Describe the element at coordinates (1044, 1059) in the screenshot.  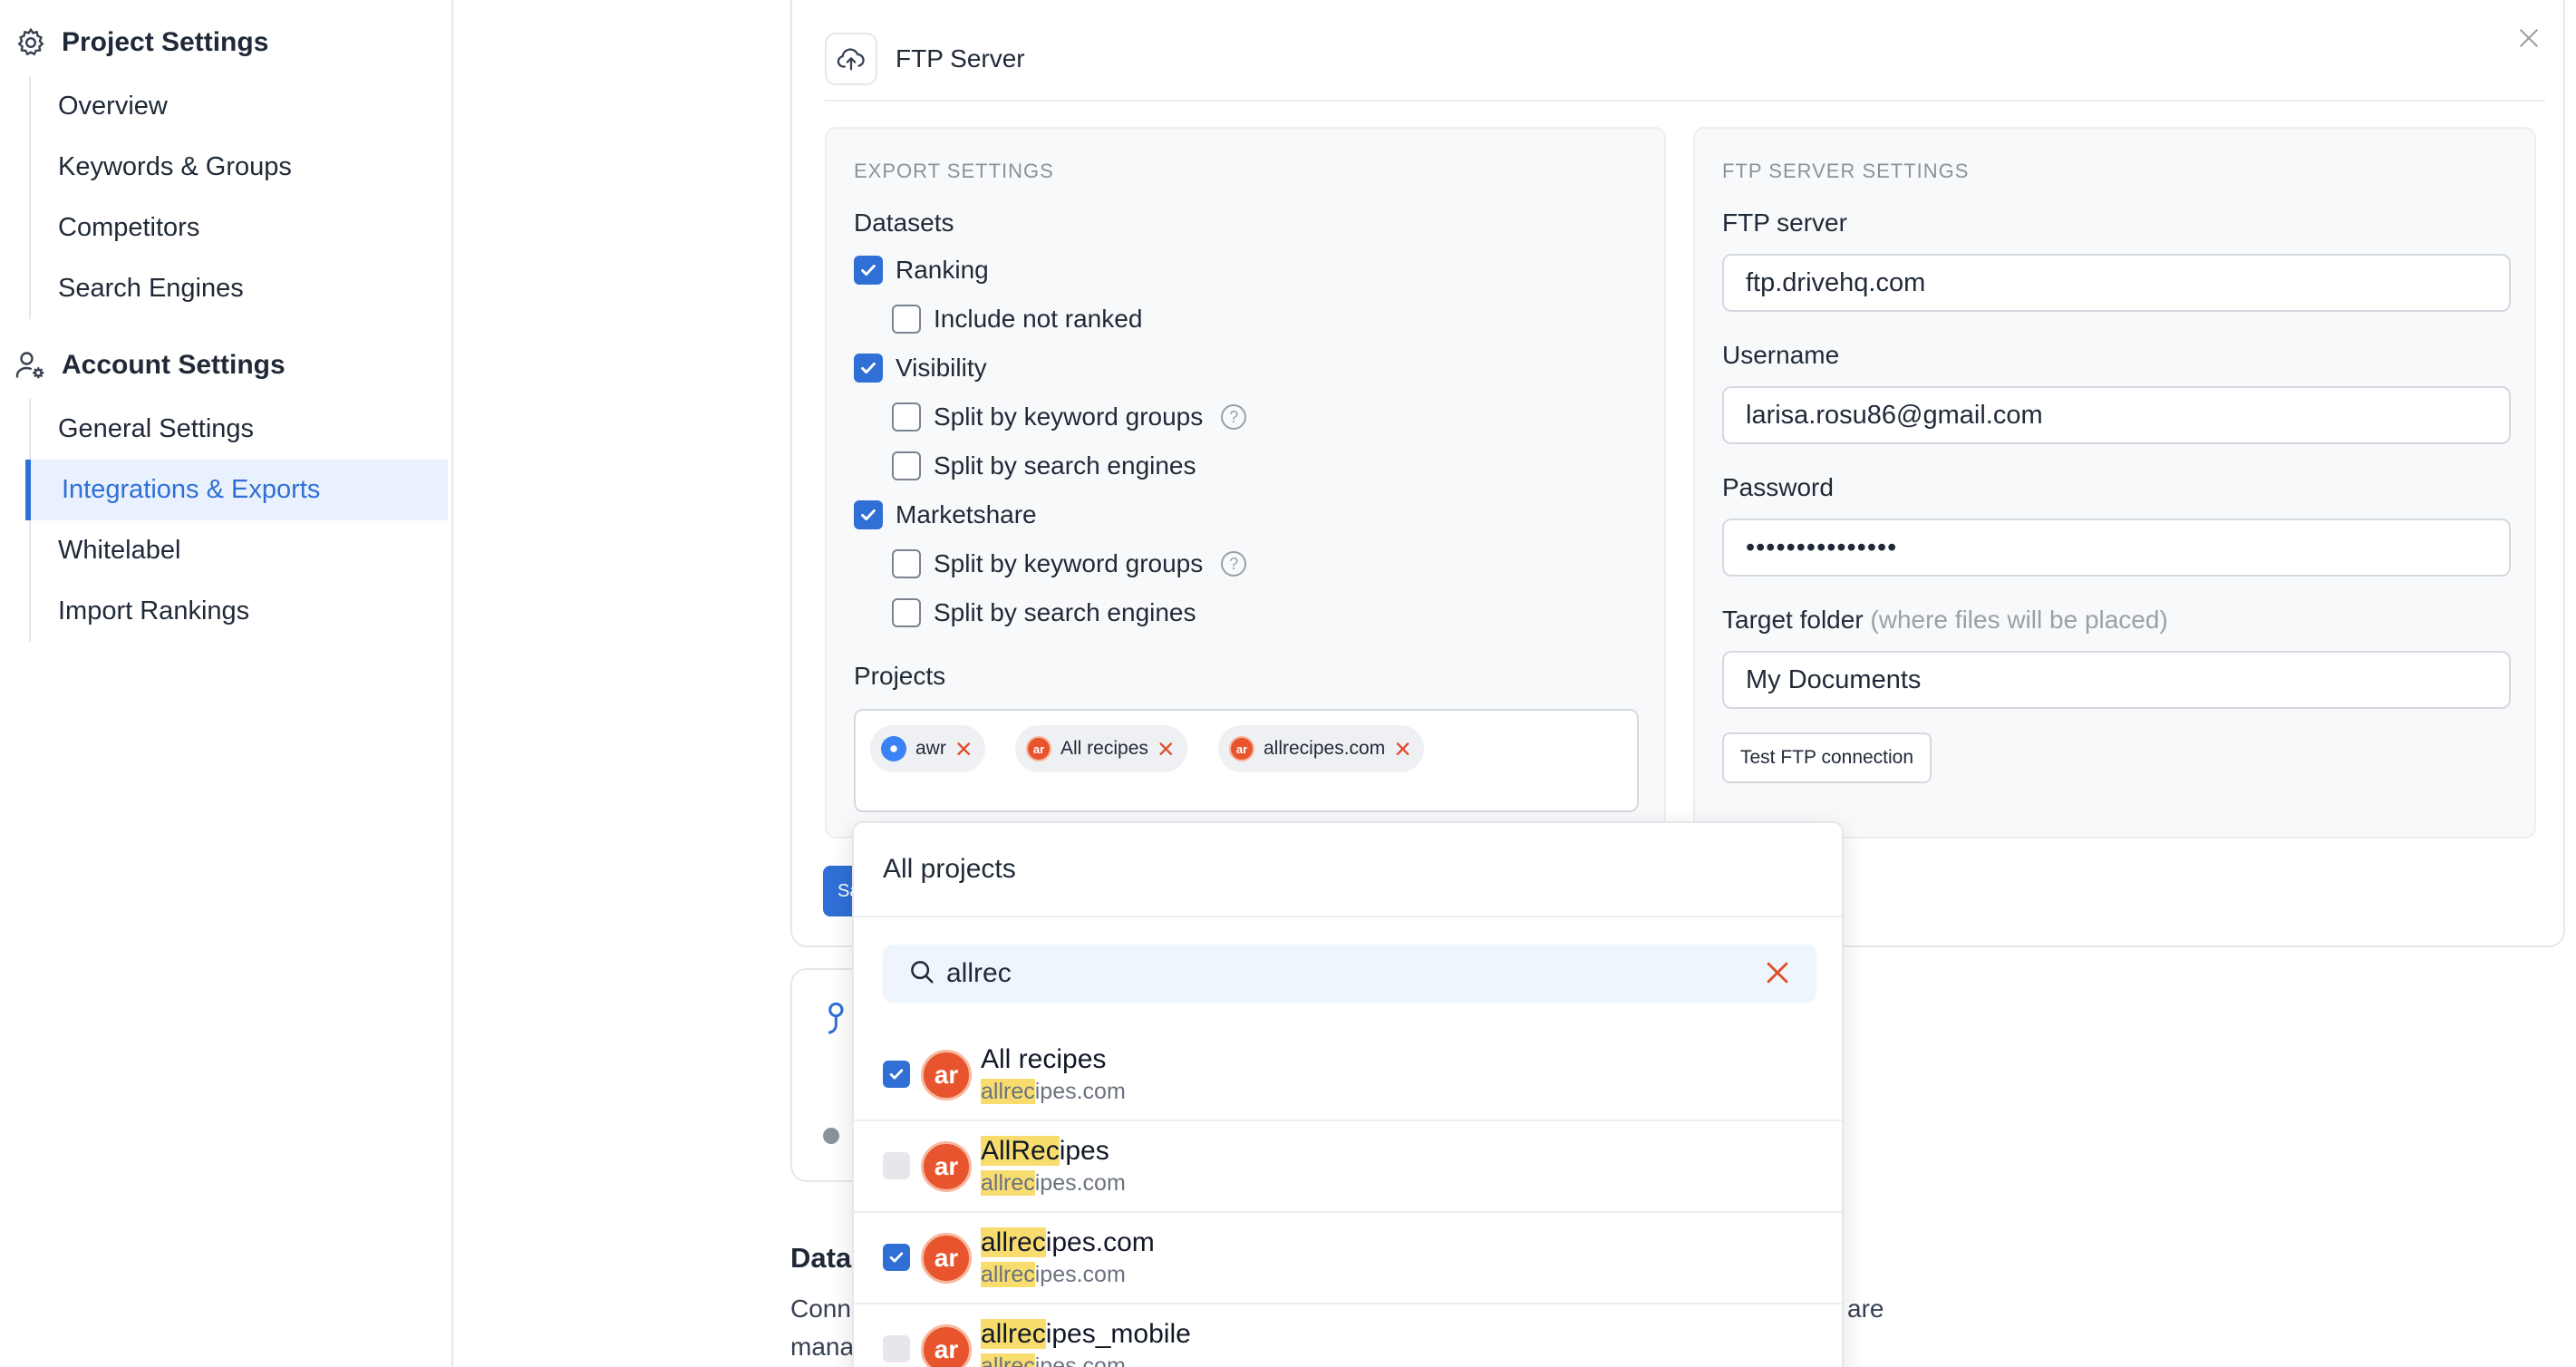
I see `project-option-name: All recipes` at that location.